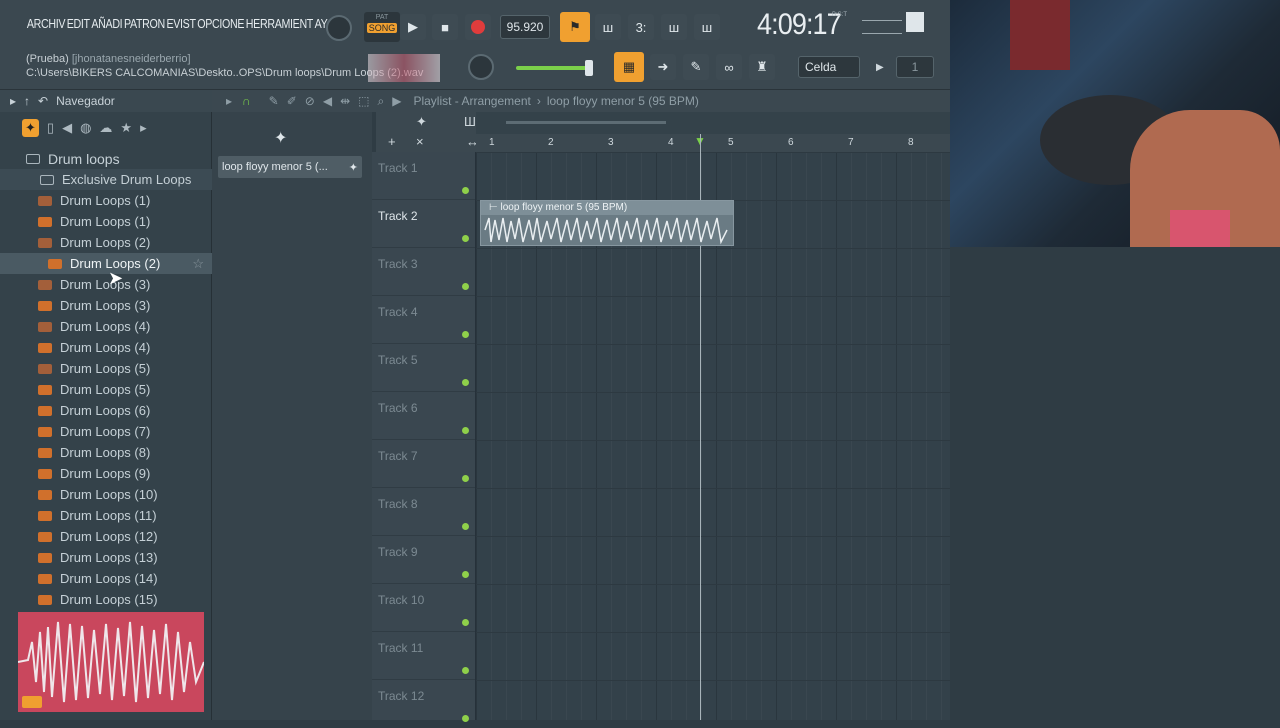 The height and width of the screenshot is (728, 1280). Describe the element at coordinates (382, 27) in the screenshot. I see `pat-song-toggle: PAT SONG` at that location.